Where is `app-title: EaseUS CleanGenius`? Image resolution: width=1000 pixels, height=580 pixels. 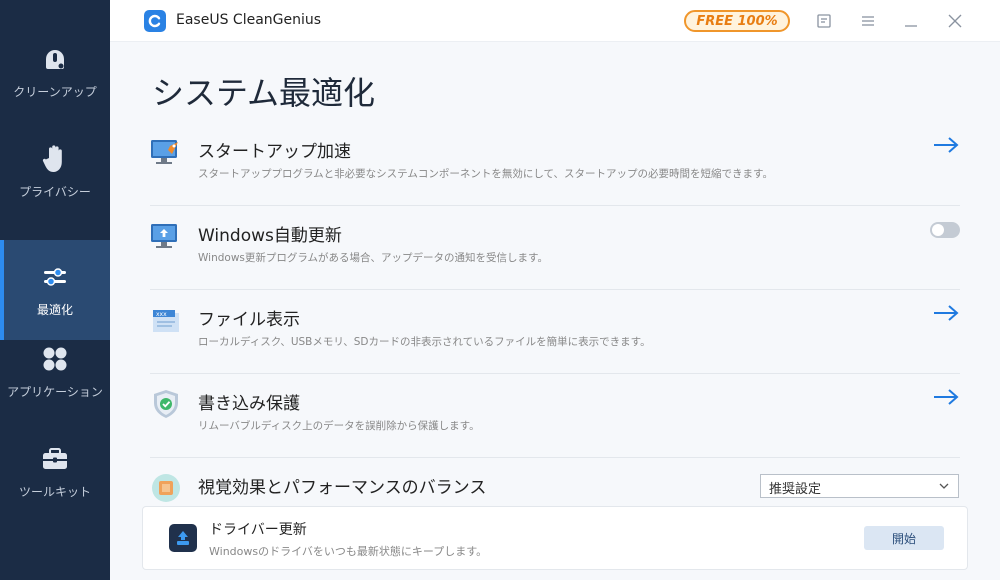 app-title: EaseUS CleanGenius is located at coordinates (249, 20).